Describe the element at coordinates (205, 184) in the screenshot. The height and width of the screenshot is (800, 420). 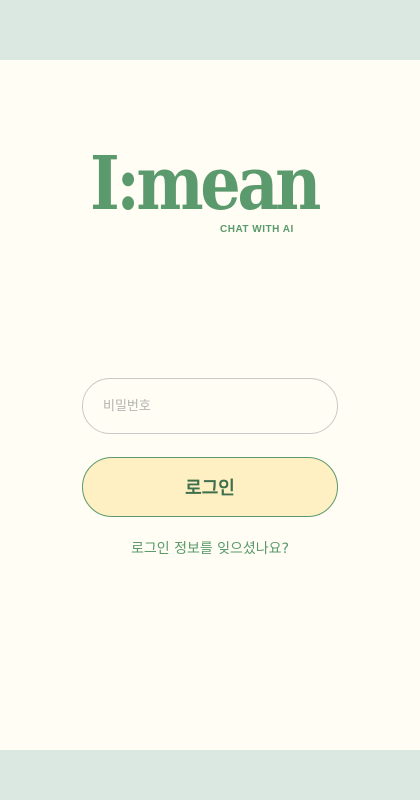
I see `logo-wordmark: I:mean` at that location.